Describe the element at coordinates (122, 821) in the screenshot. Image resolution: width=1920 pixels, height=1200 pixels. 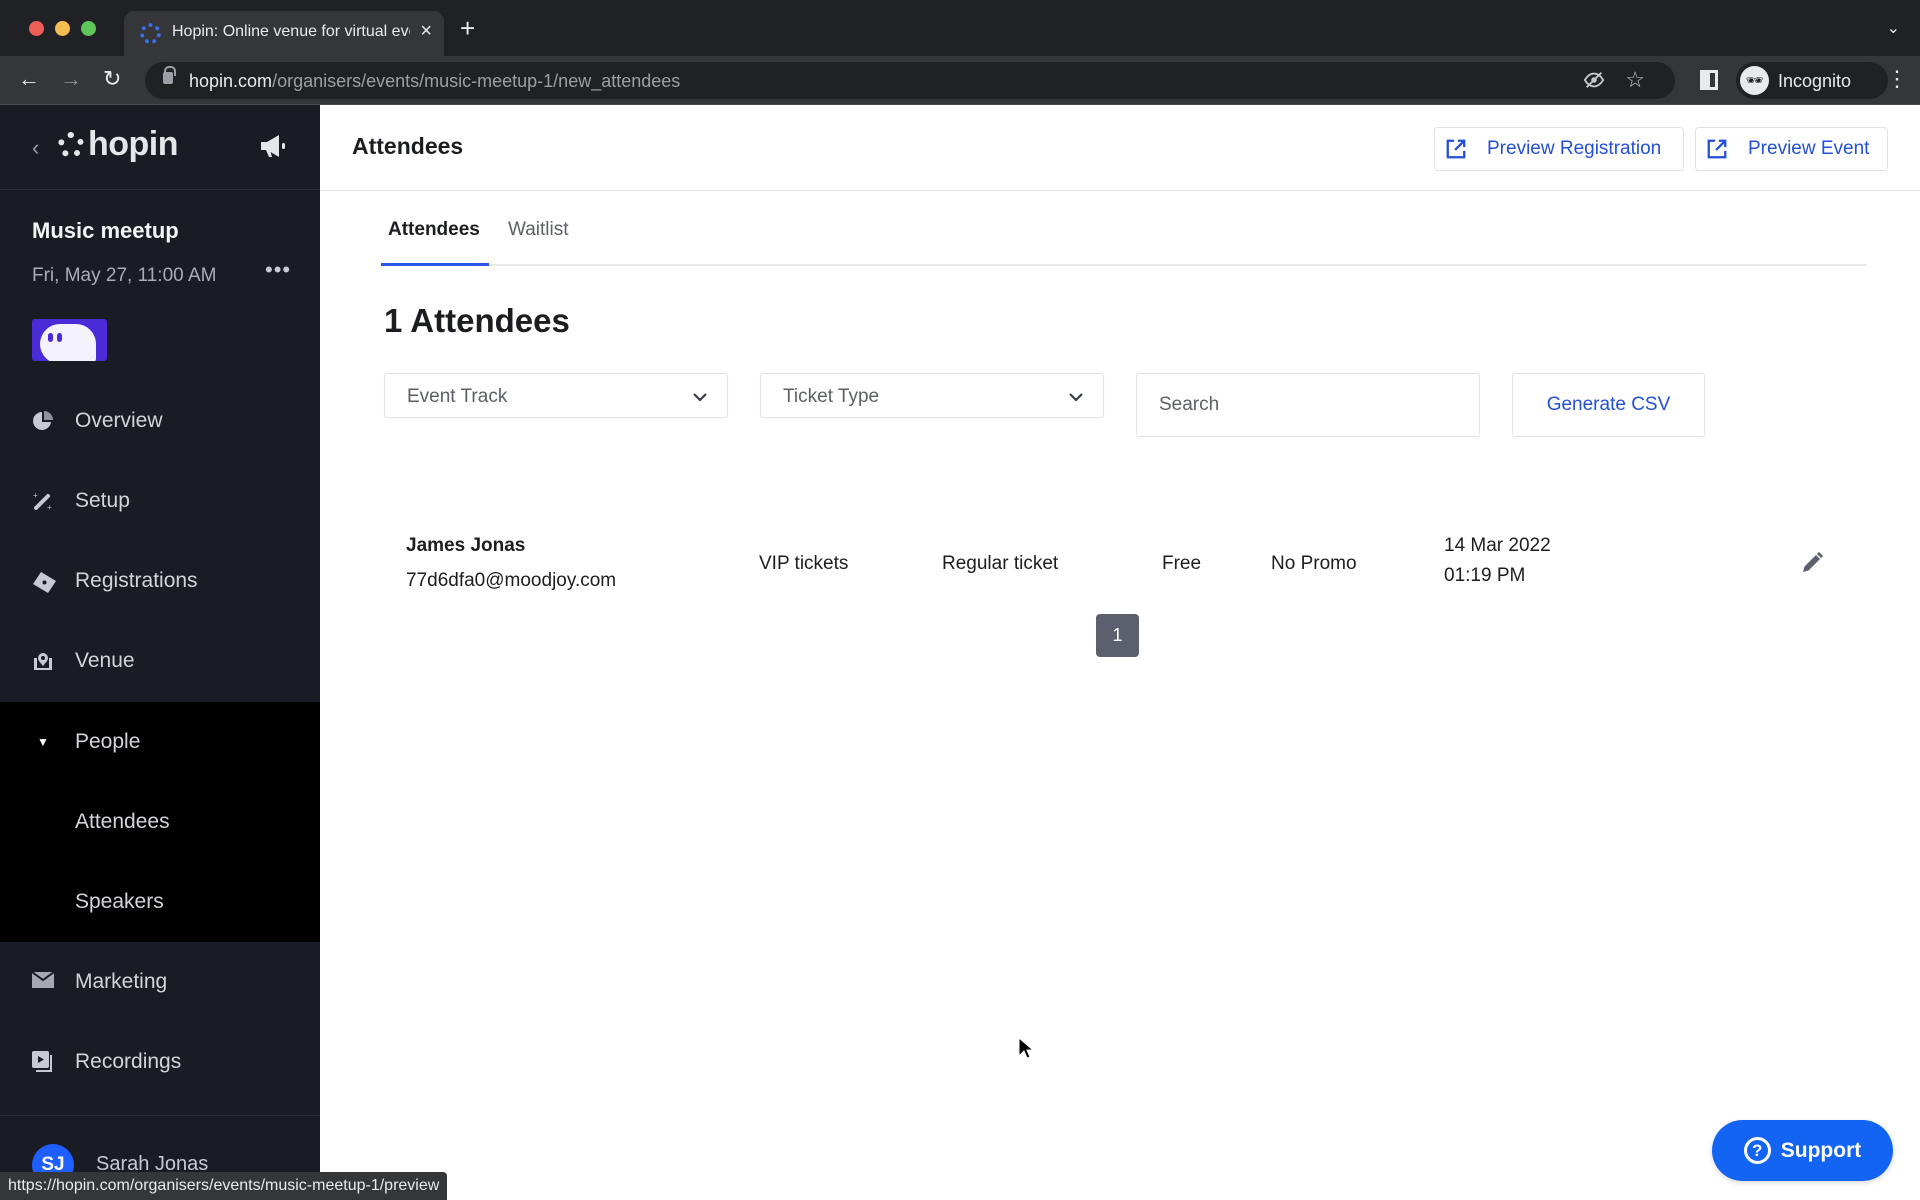
I see `sidebar-item-label: Attendees` at that location.